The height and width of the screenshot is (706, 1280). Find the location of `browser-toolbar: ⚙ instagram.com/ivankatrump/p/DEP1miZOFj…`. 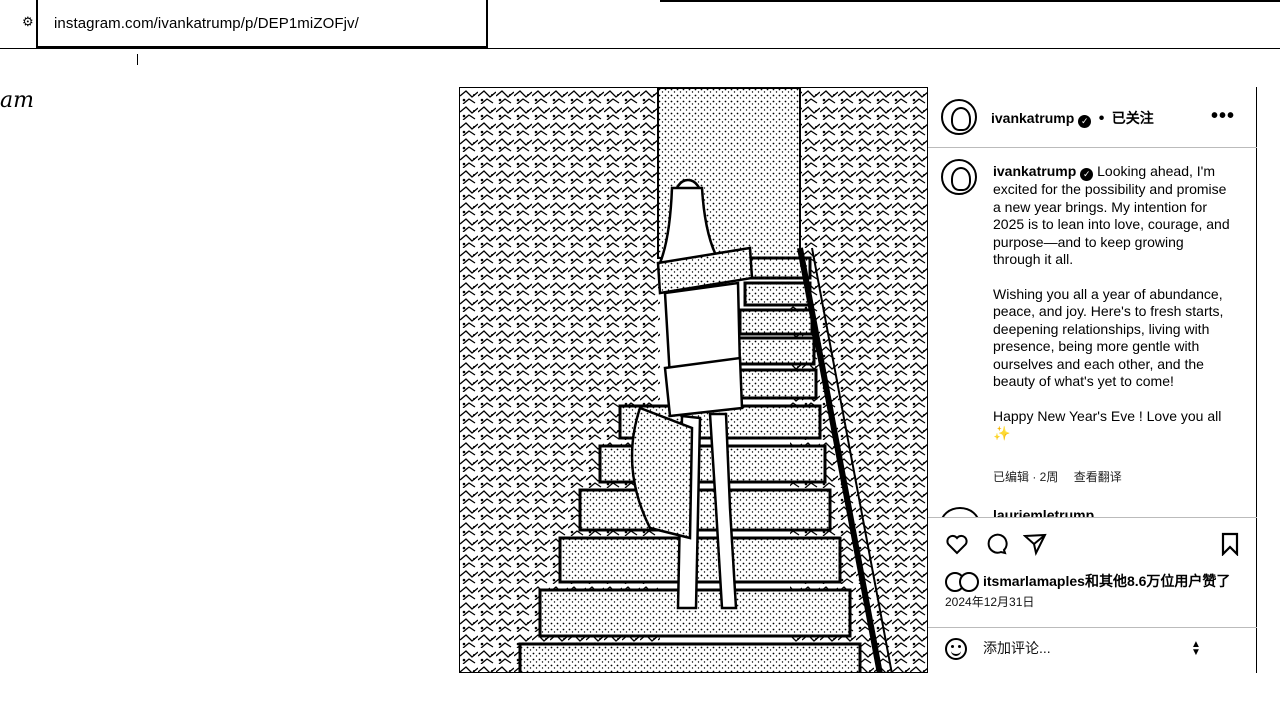

browser-toolbar: ⚙ instagram.com/ivankatrump/p/DEP1miZOFj… is located at coordinates (640, 24).